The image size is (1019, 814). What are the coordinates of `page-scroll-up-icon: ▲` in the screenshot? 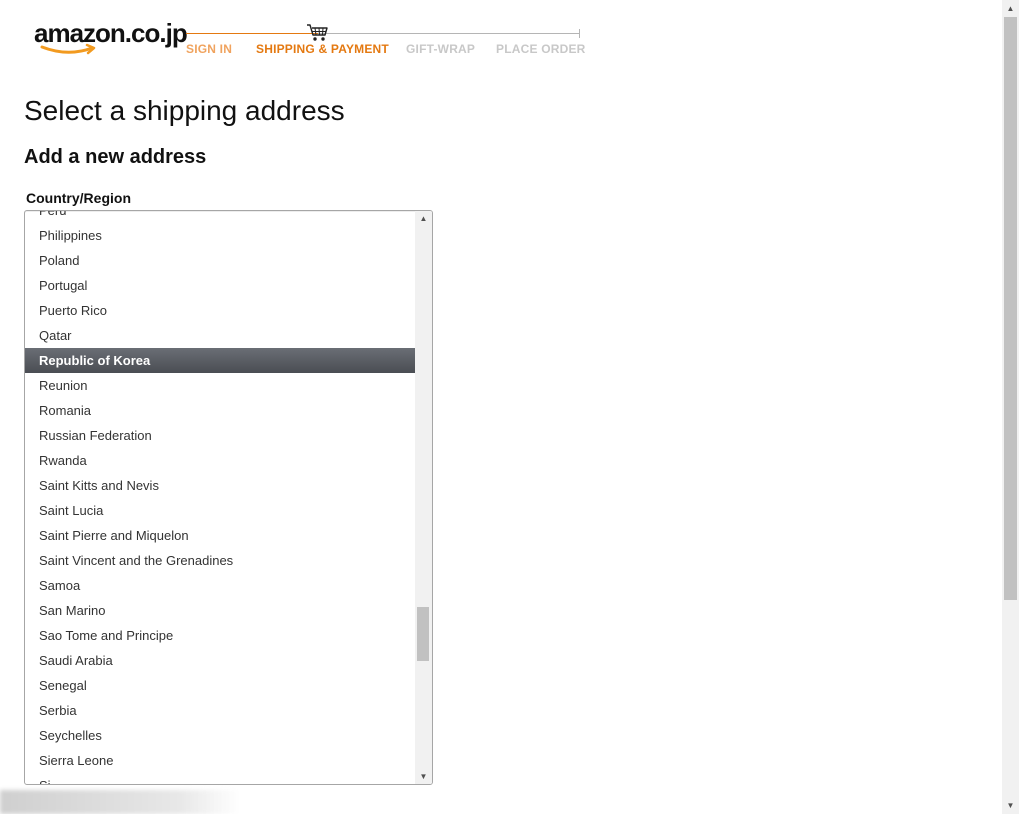 It's located at (1010, 8).